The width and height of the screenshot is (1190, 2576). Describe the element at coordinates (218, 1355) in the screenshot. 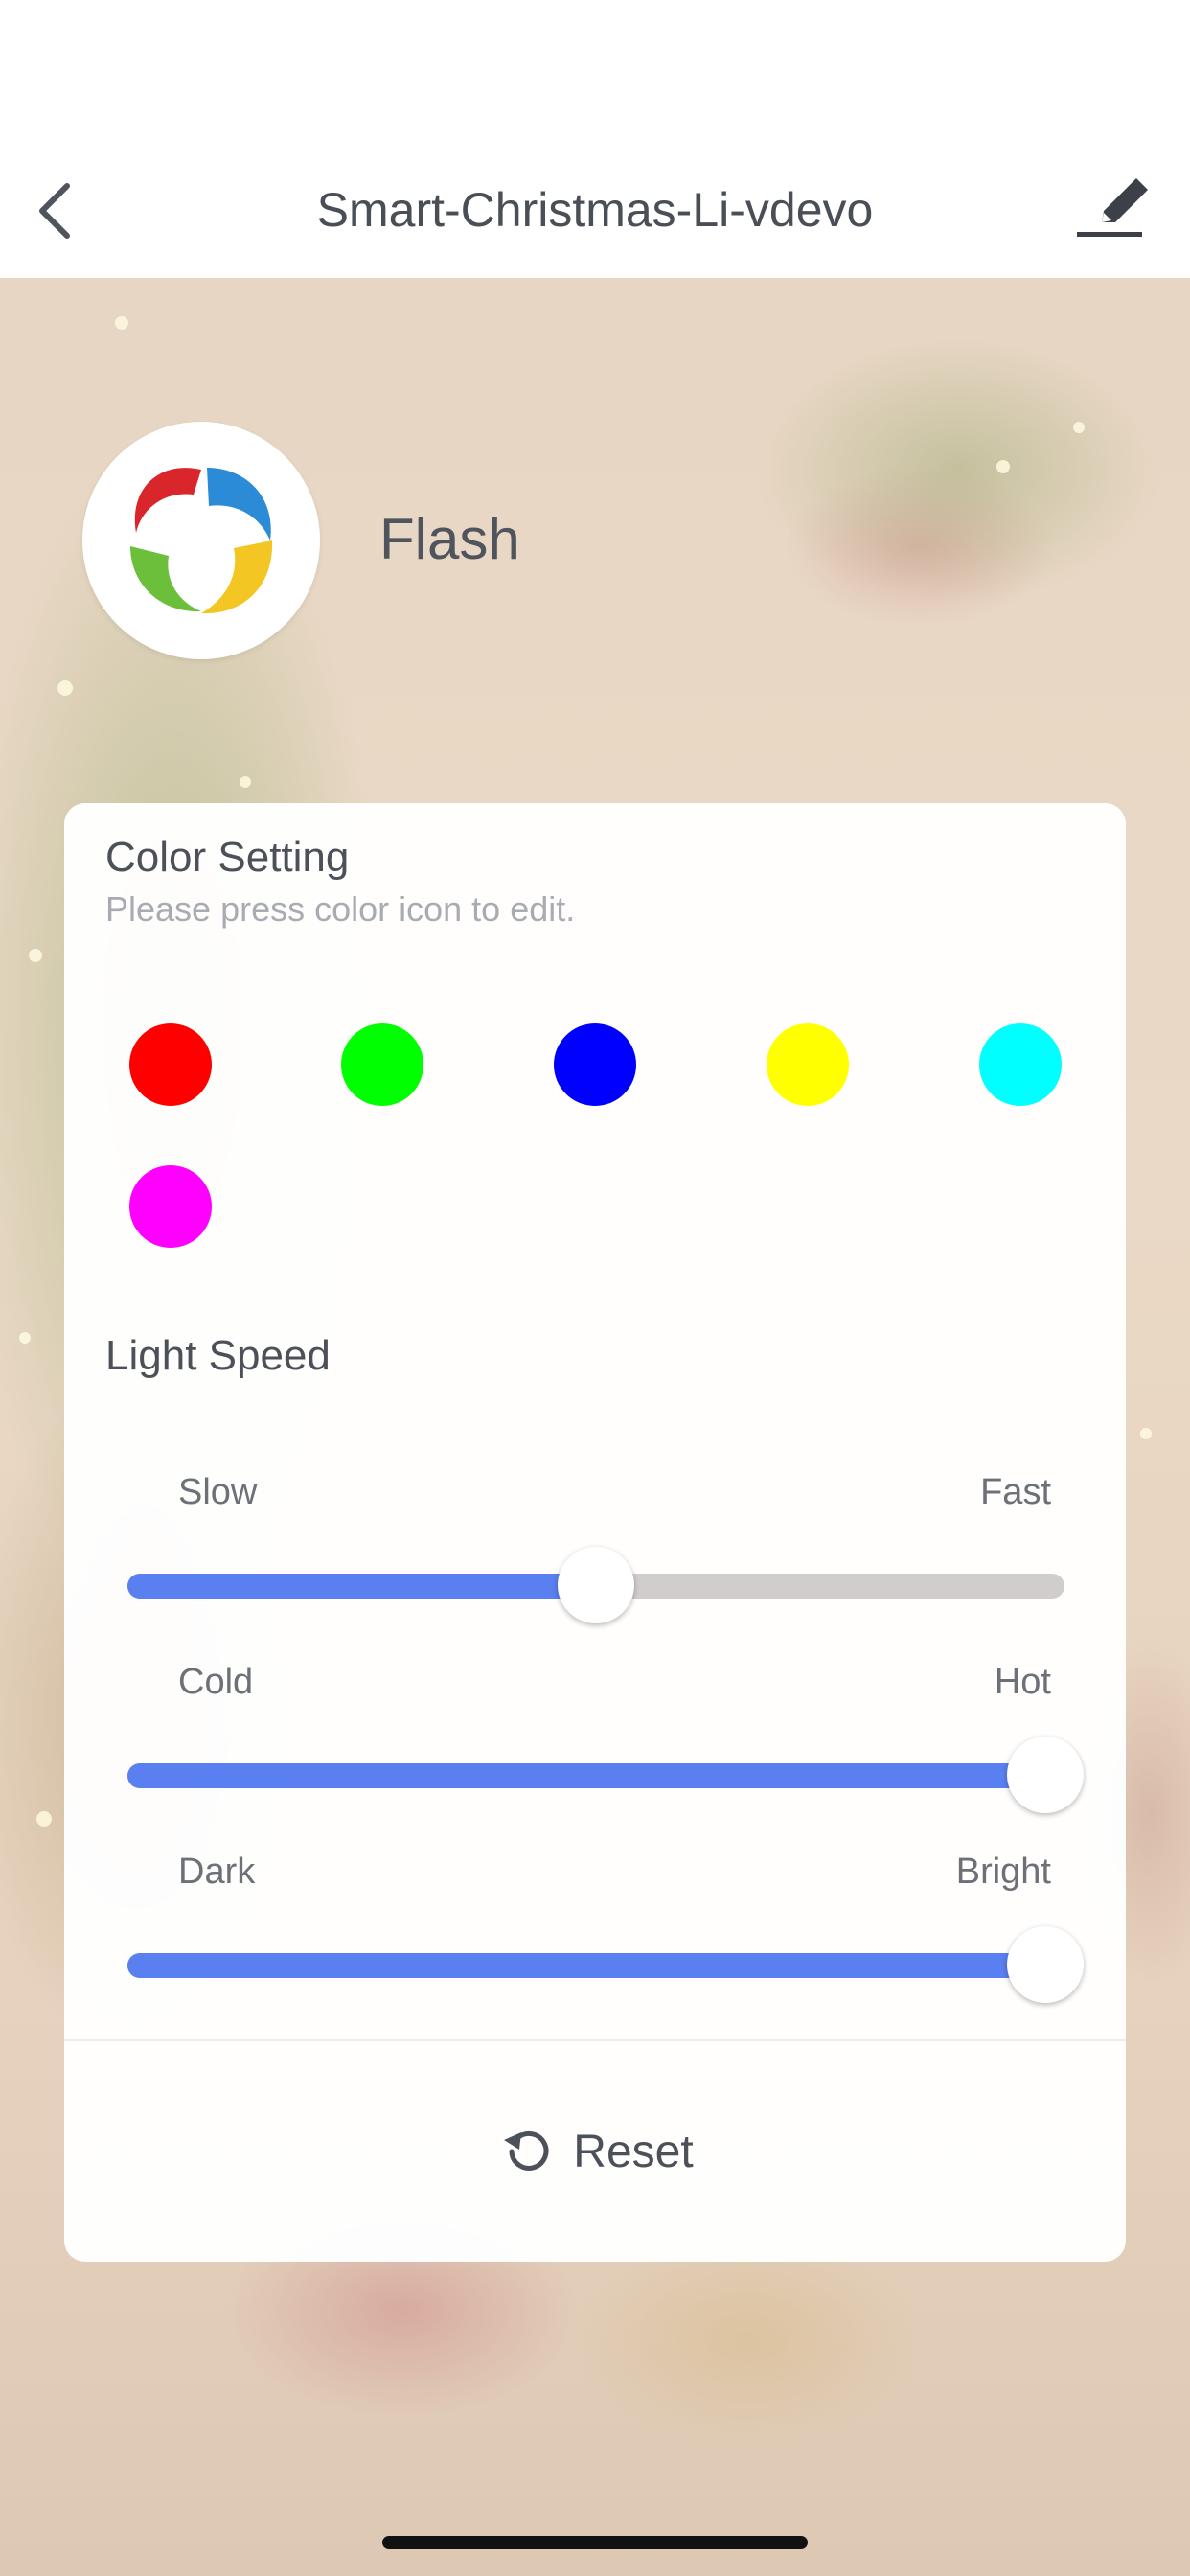

I see `light-speed-title: Light Speed` at that location.